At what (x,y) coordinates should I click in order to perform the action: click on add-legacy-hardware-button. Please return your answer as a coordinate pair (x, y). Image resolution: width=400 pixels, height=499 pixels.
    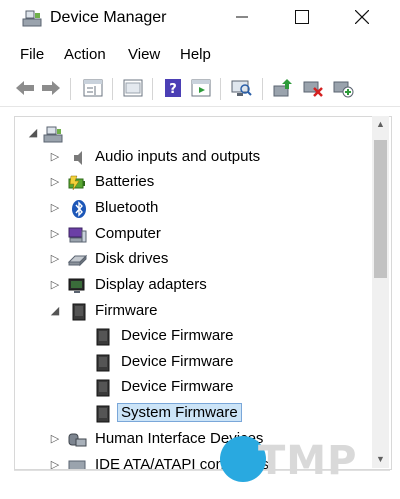
    Looking at the image, I should click on (343, 88).